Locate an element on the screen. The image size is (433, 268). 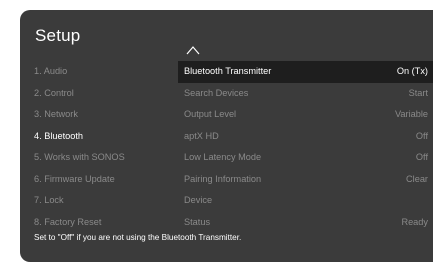
menu-item-lock: 7. Lock is located at coordinates (79, 201).